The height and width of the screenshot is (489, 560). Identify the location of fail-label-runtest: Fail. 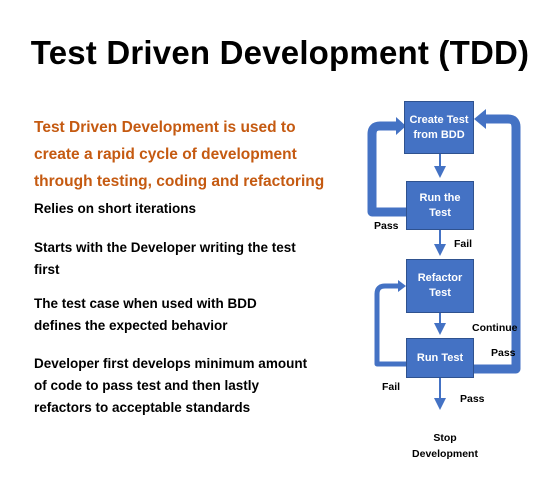
(391, 387).